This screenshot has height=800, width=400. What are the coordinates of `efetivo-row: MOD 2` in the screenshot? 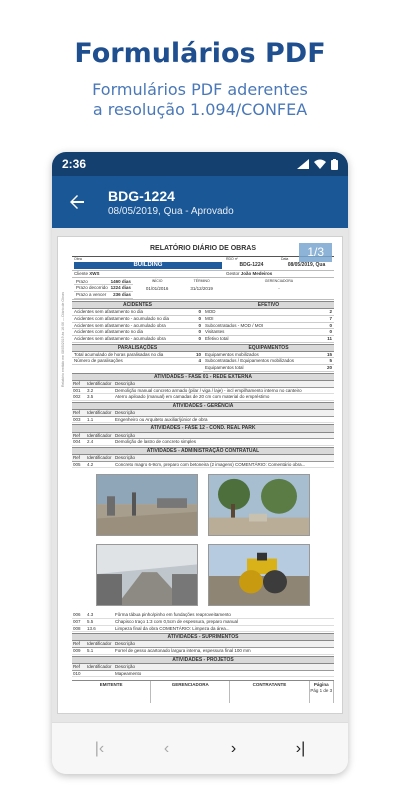 It's located at (268, 312).